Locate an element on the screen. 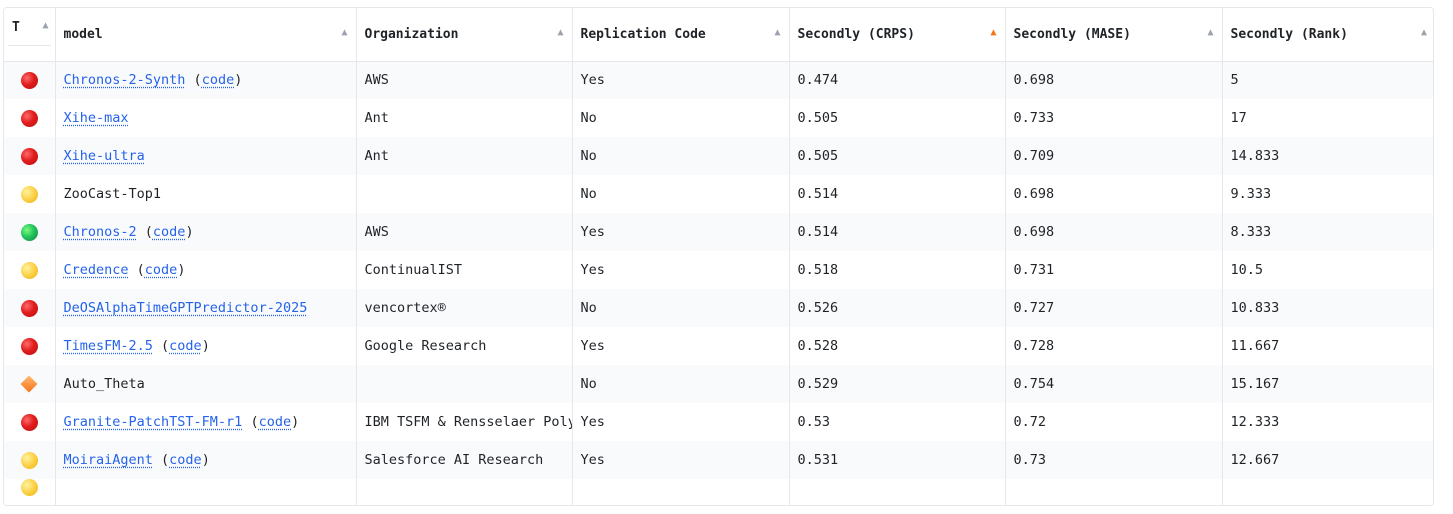 The image size is (1453, 514). column-header-crps: Secondly (CRPS) ▲ is located at coordinates (897, 35).